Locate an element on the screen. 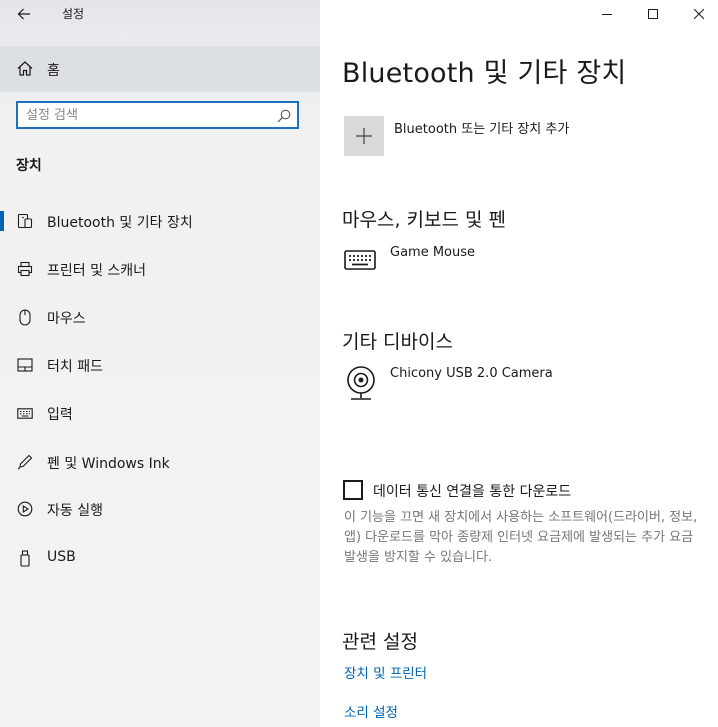  mouse-keyboard-pen-heading: 마우스, 키보드 및 펜 is located at coordinates (424, 220).